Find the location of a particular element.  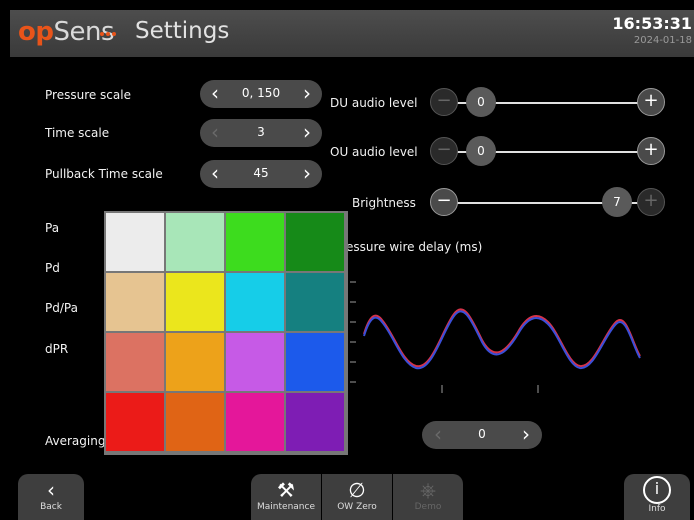

back-button: ‹ Back is located at coordinates (51, 497).